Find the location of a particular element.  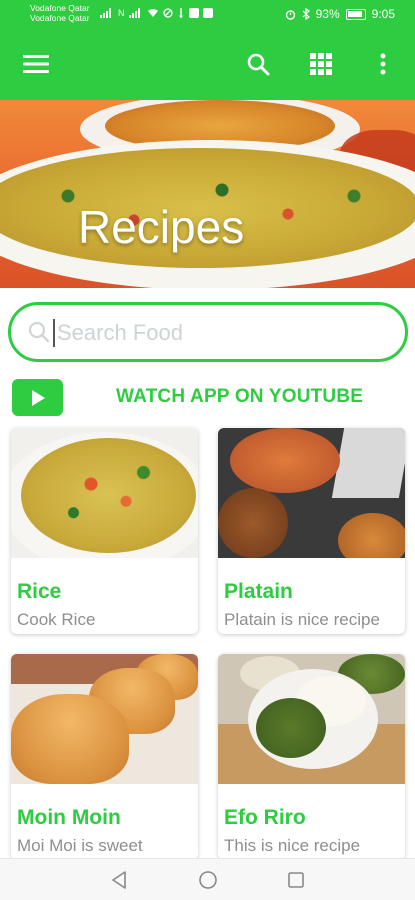

more-vert-icon is located at coordinates (383, 64).